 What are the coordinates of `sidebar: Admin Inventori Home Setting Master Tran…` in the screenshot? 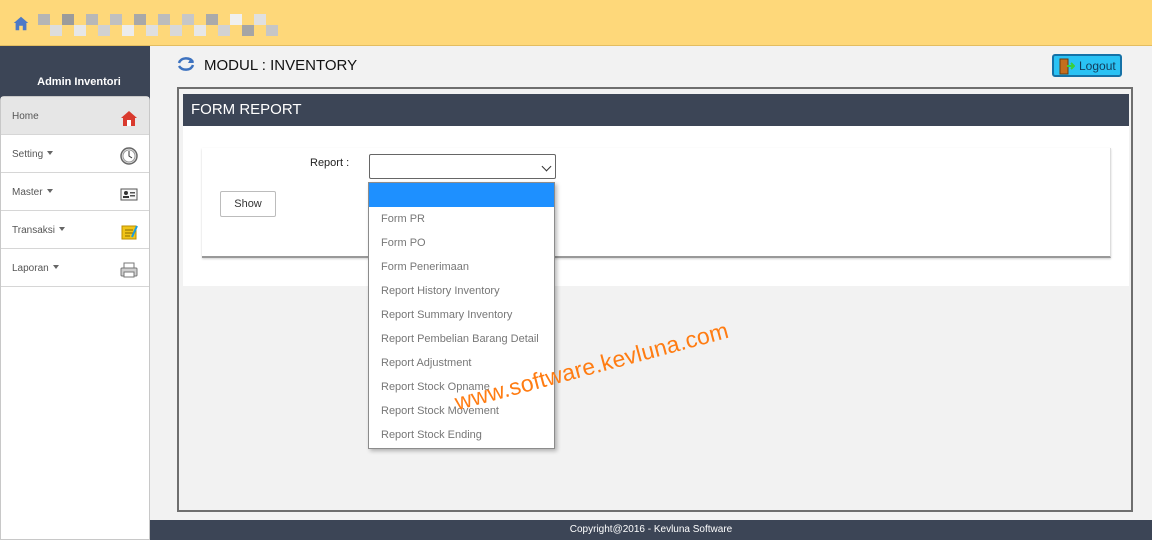 It's located at (75, 293).